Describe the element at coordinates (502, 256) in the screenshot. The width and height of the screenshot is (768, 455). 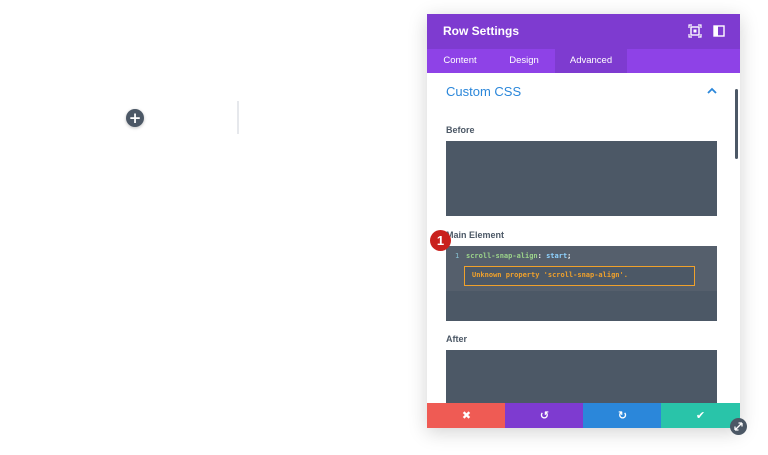
I see `css-property: scroll-snap-align` at that location.